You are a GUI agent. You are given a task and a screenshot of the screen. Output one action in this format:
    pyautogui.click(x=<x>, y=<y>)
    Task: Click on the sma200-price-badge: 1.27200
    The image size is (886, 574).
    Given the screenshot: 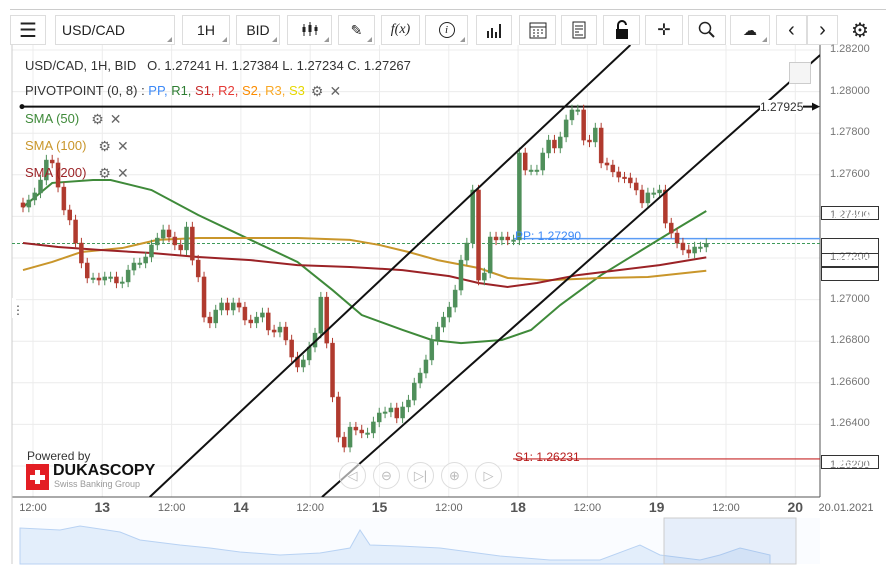 What is the action you would take?
    pyautogui.click(x=850, y=260)
    